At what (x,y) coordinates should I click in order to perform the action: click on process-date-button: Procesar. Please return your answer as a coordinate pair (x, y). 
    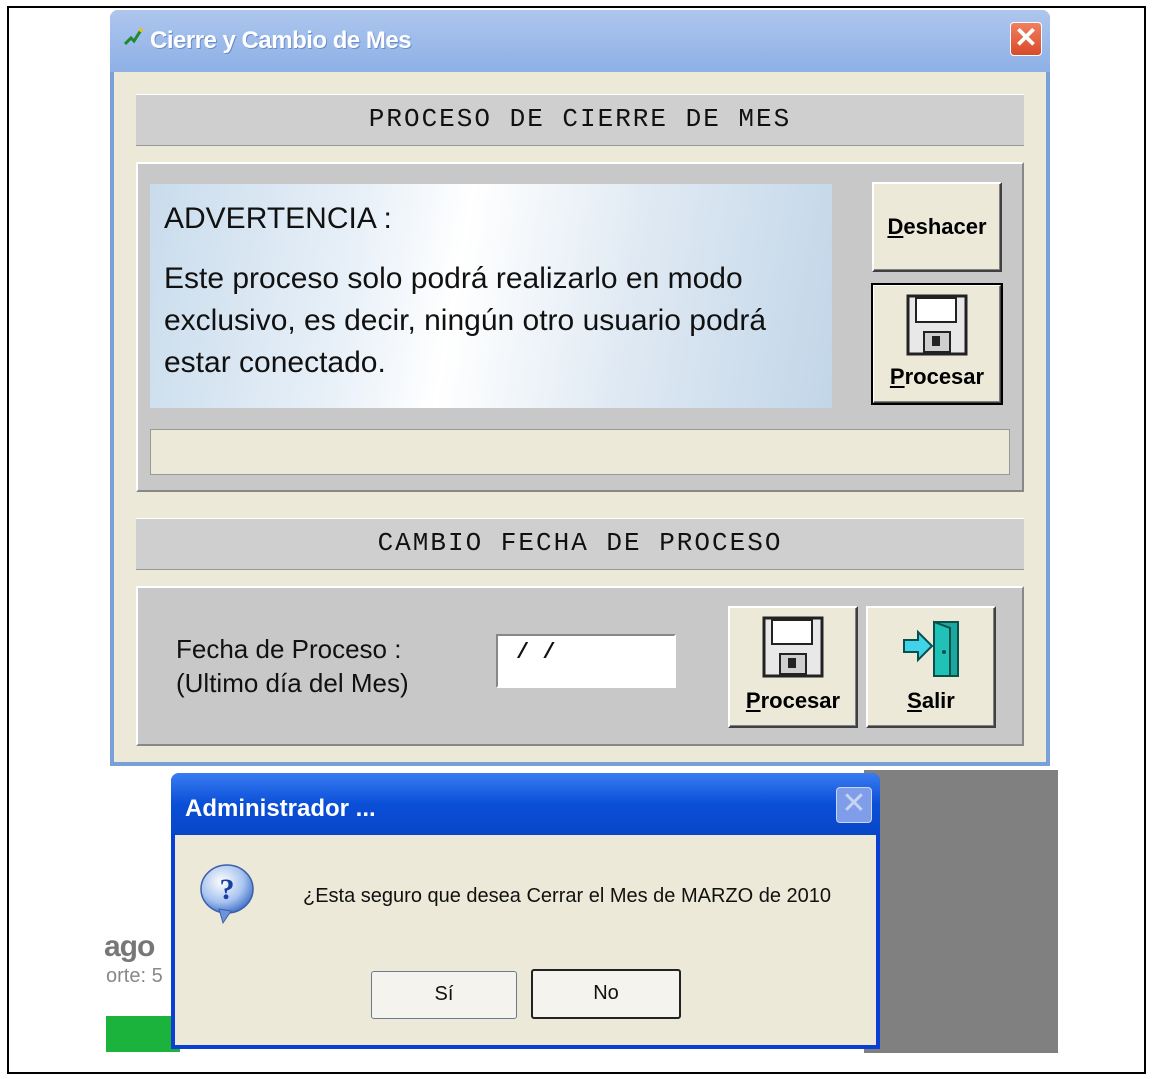
    Looking at the image, I should click on (793, 667).